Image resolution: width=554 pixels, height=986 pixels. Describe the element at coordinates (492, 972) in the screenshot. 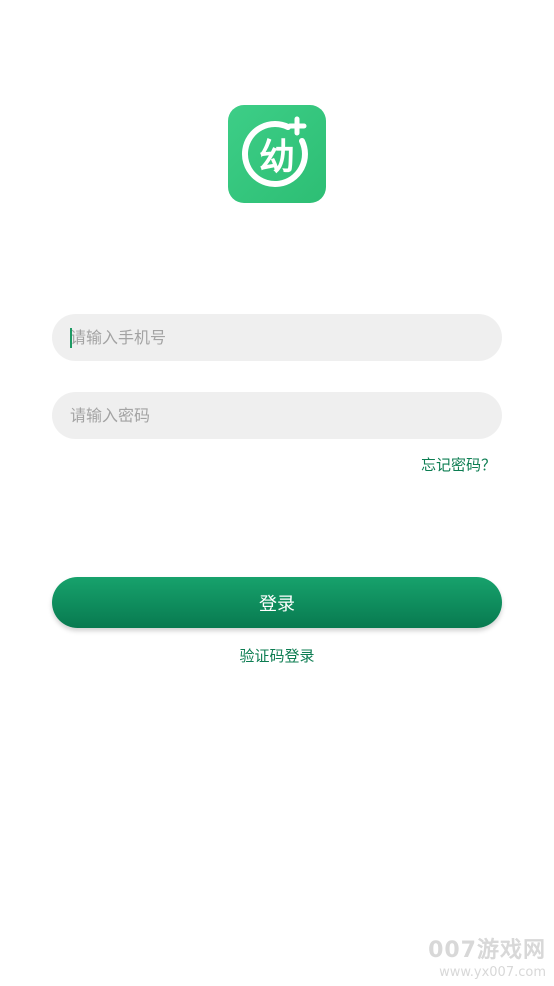

I see `watermark-url: www.yx007.com` at that location.